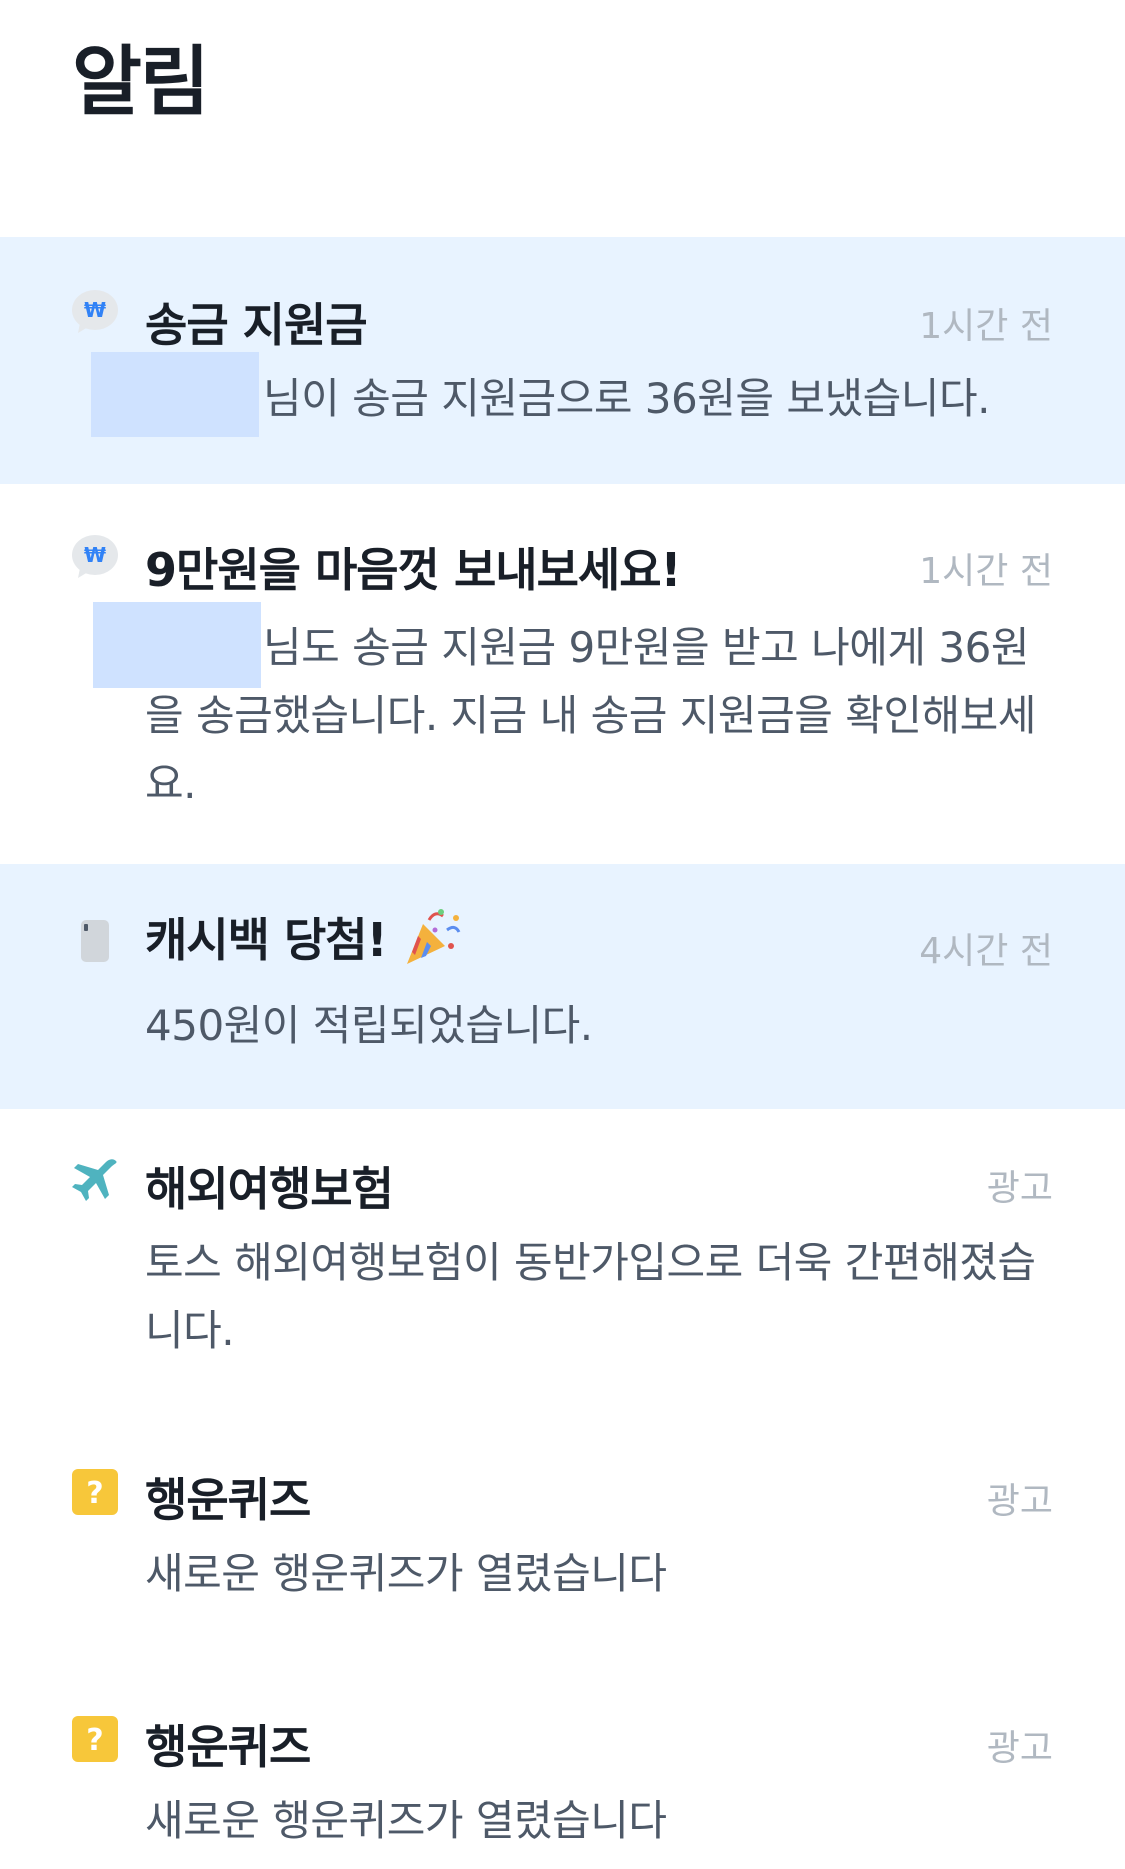 The width and height of the screenshot is (1125, 1869). What do you see at coordinates (986, 951) in the screenshot?
I see `notification-time: 4시간 전` at bounding box center [986, 951].